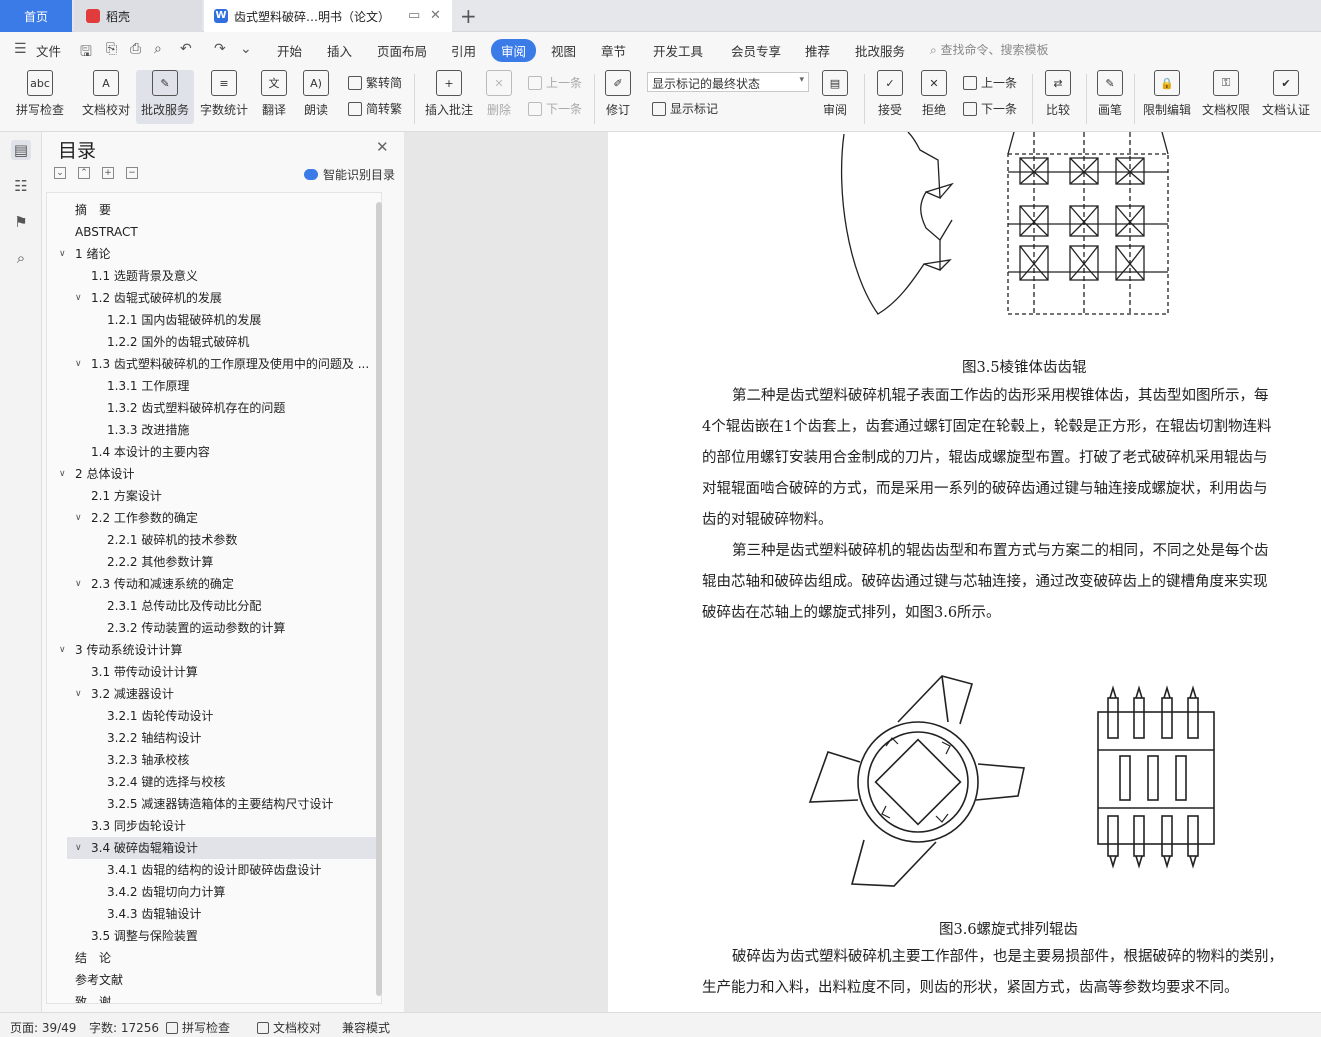  Describe the element at coordinates (328, 16) in the screenshot. I see `tab-document: W 齿式塑料破碎…明书（论文） ▭ ✕` at that location.